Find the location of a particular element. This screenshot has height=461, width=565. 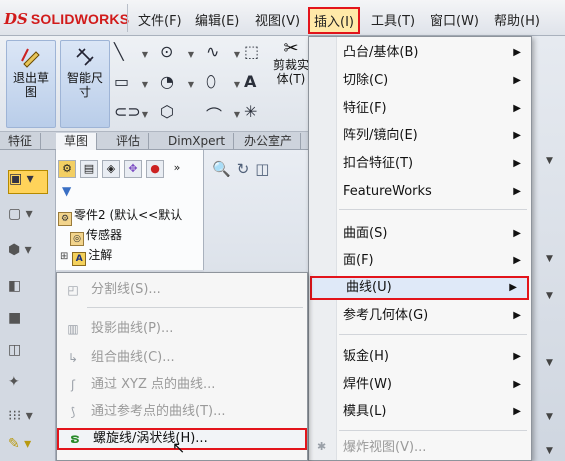

smart-dimension-button: 智能尺寸 is located at coordinates (85, 84).